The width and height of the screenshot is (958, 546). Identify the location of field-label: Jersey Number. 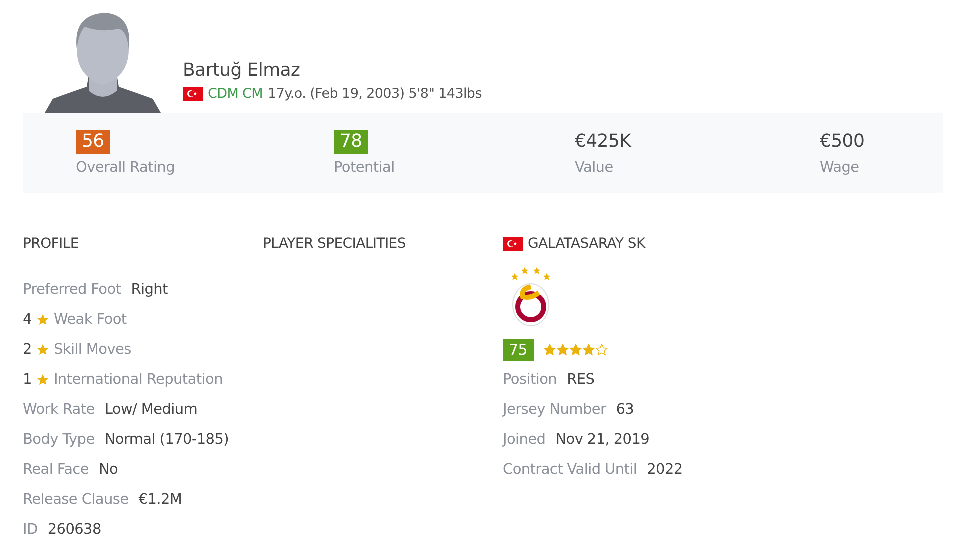
(554, 410).